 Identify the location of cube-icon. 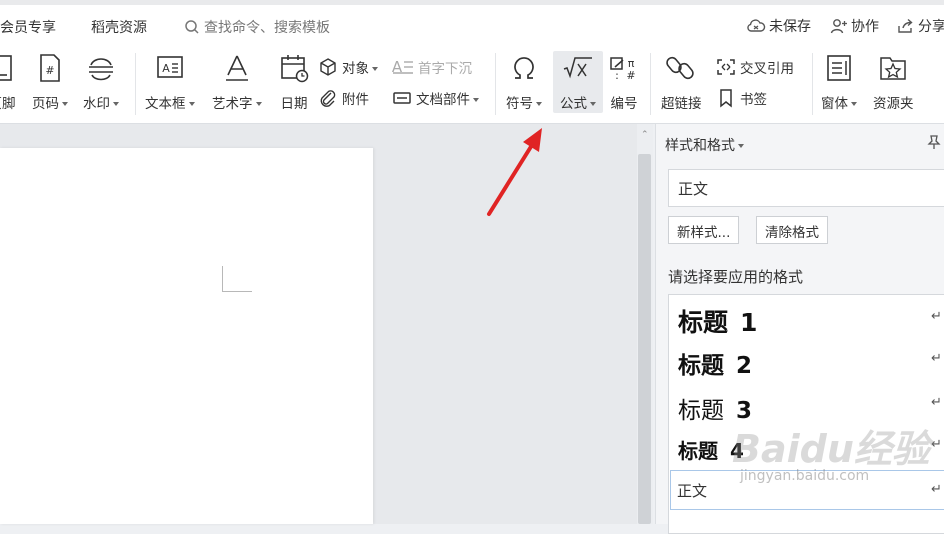
(328, 67).